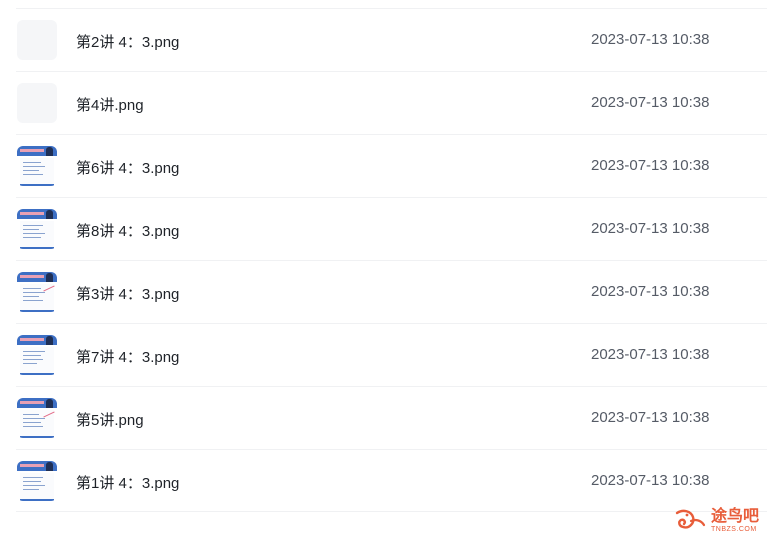 This screenshot has width=767, height=541. I want to click on file-row: 第4讲.png 2023-07-13 10:38, so click(391, 102).